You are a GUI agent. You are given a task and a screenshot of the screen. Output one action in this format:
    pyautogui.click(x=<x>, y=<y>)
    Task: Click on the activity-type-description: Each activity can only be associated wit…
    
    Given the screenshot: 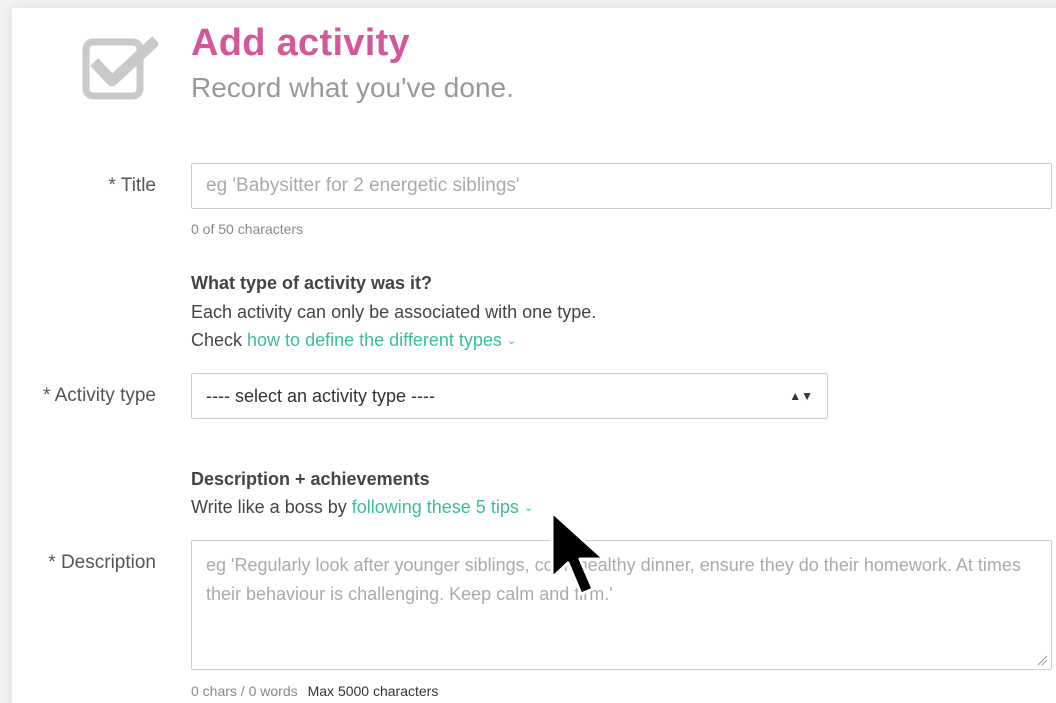 What is the action you would take?
    pyautogui.click(x=394, y=312)
    